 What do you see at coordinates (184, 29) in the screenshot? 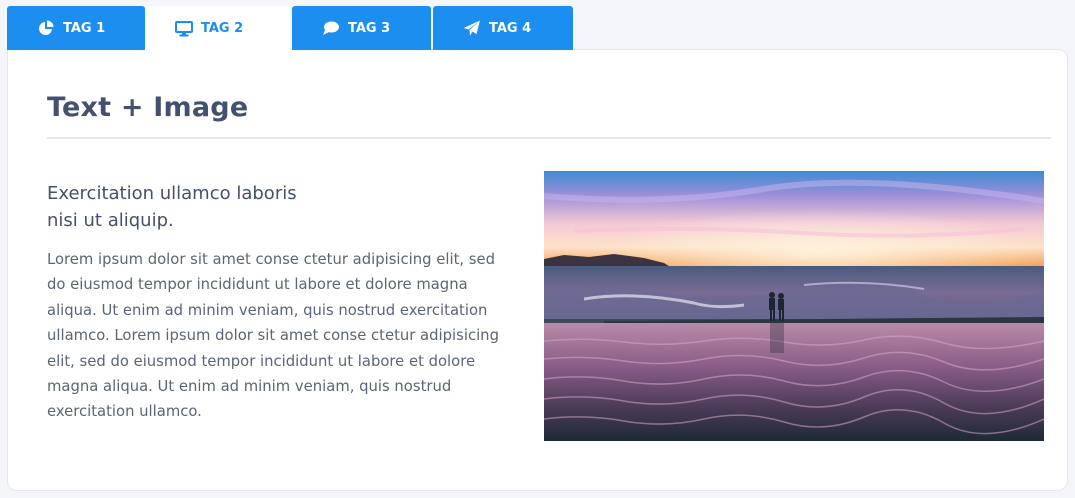
I see `monitor-icon` at bounding box center [184, 29].